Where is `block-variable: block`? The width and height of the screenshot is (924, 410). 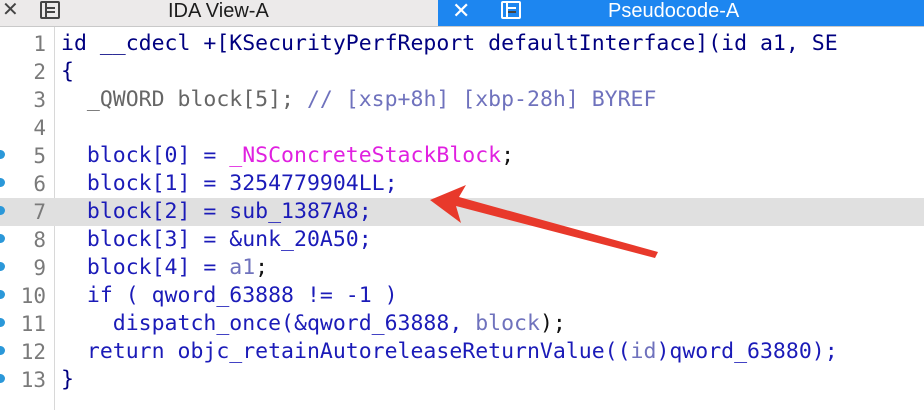 block-variable: block is located at coordinates (507, 323).